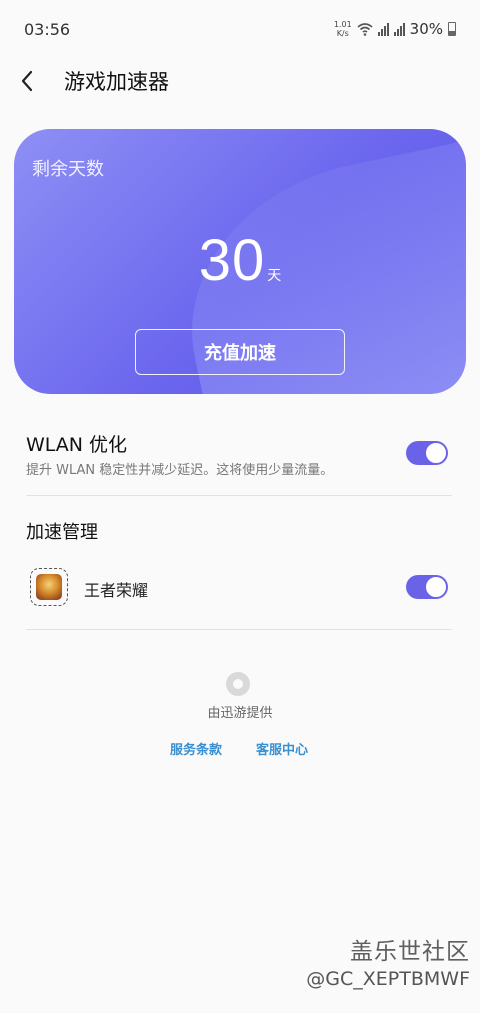 This screenshot has width=480, height=1013. What do you see at coordinates (240, 713) in the screenshot?
I see `provider-text: 由迅游提供` at bounding box center [240, 713].